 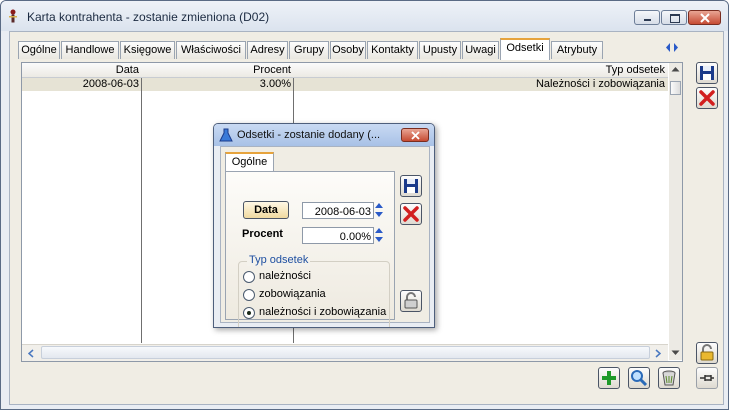 What do you see at coordinates (292, 294) in the screenshot?
I see `radio-label: zobowiązania` at bounding box center [292, 294].